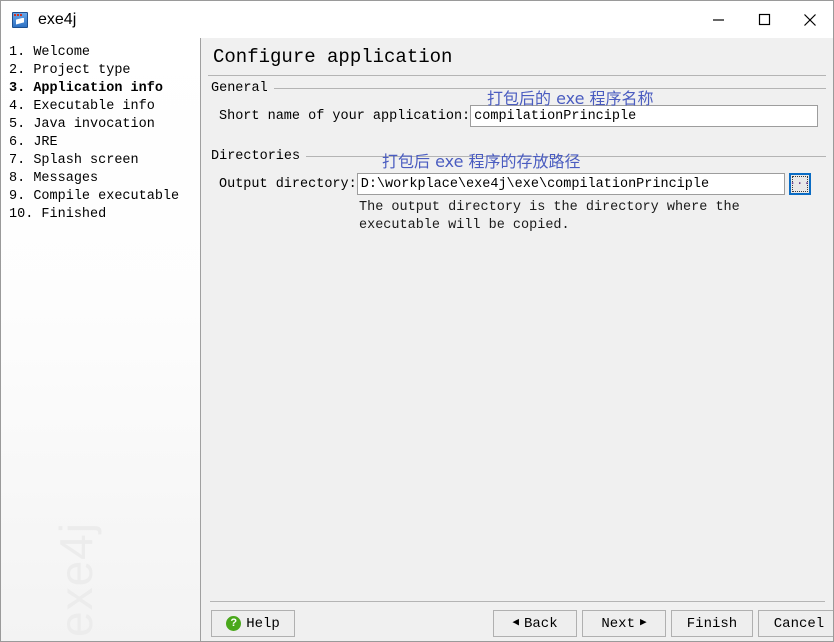 The height and width of the screenshot is (642, 834). I want to click on step-number: 2., so click(17, 70).